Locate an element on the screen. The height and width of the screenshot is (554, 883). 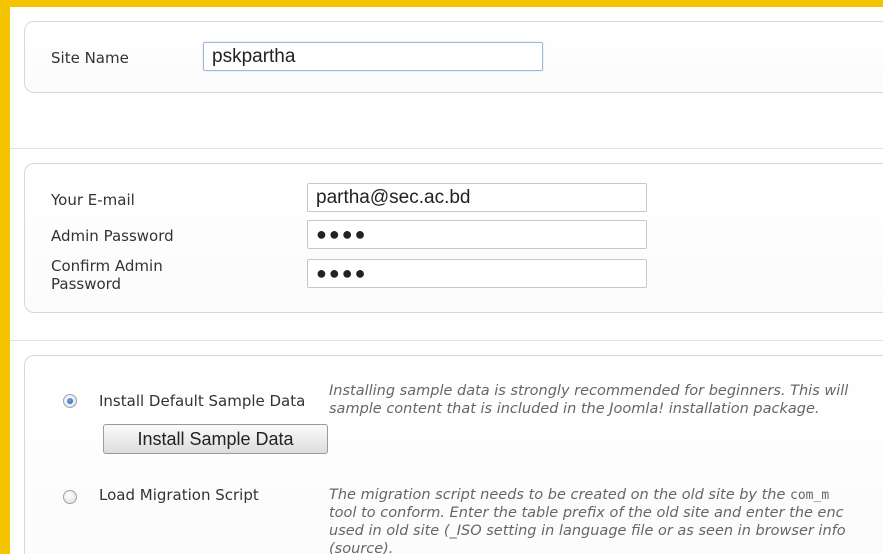
migration-desc-line4: (source). is located at coordinates (361, 547).